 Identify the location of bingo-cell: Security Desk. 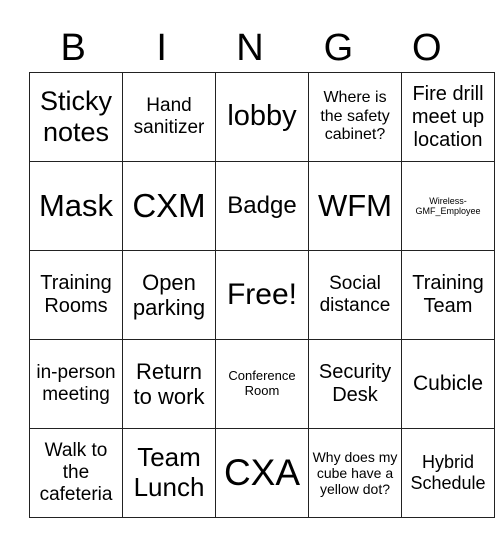
(355, 384).